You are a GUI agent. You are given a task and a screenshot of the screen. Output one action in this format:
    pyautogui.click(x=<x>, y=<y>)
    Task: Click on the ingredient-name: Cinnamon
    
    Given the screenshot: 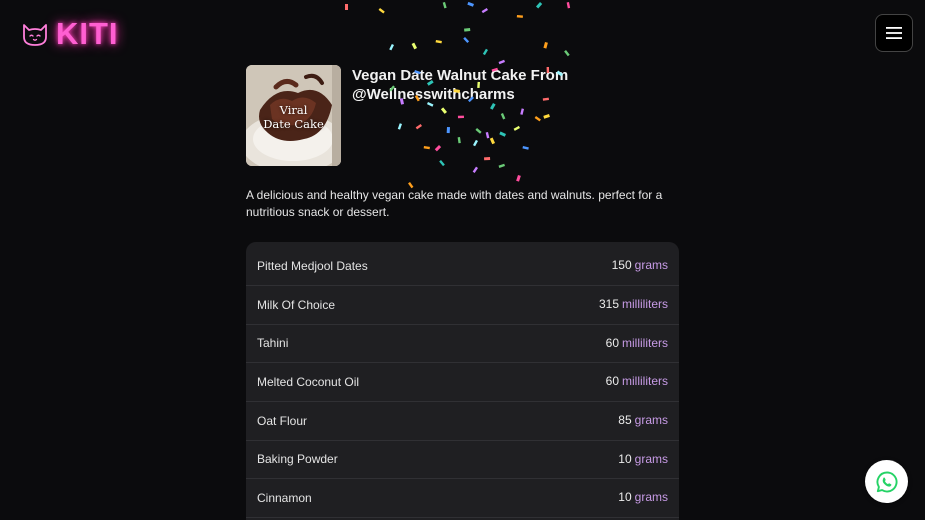 What is the action you would take?
    pyautogui.click(x=284, y=498)
    